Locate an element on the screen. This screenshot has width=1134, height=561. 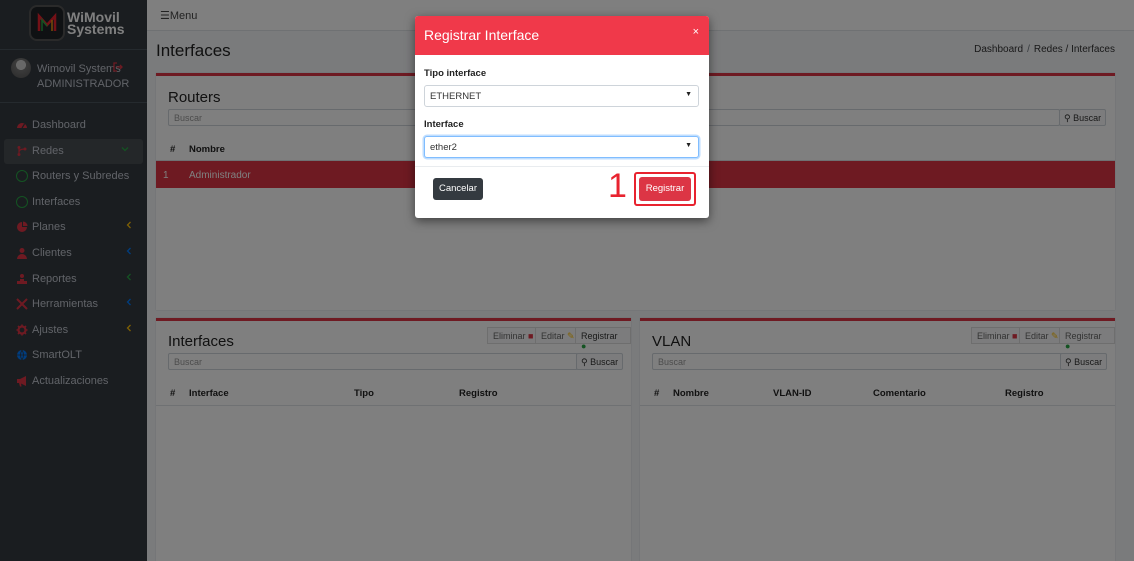
interface-label: Interface is located at coordinates (444, 124).